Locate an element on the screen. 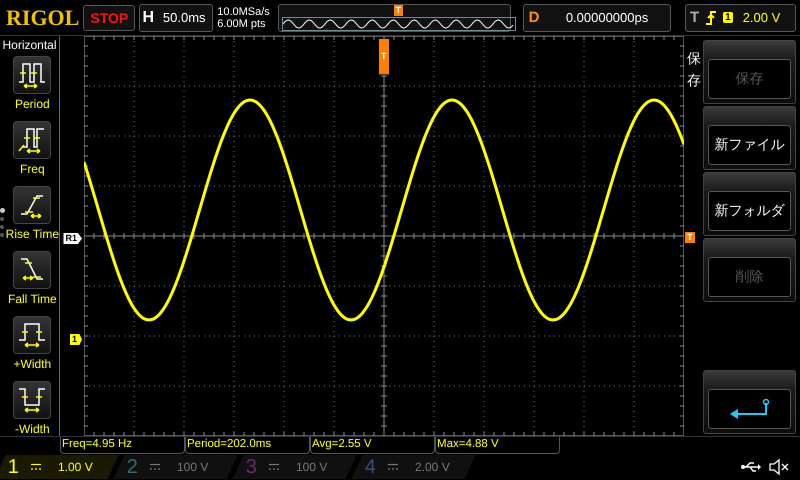 The image size is (800, 480). trigger-level-marker: T is located at coordinates (689, 237).